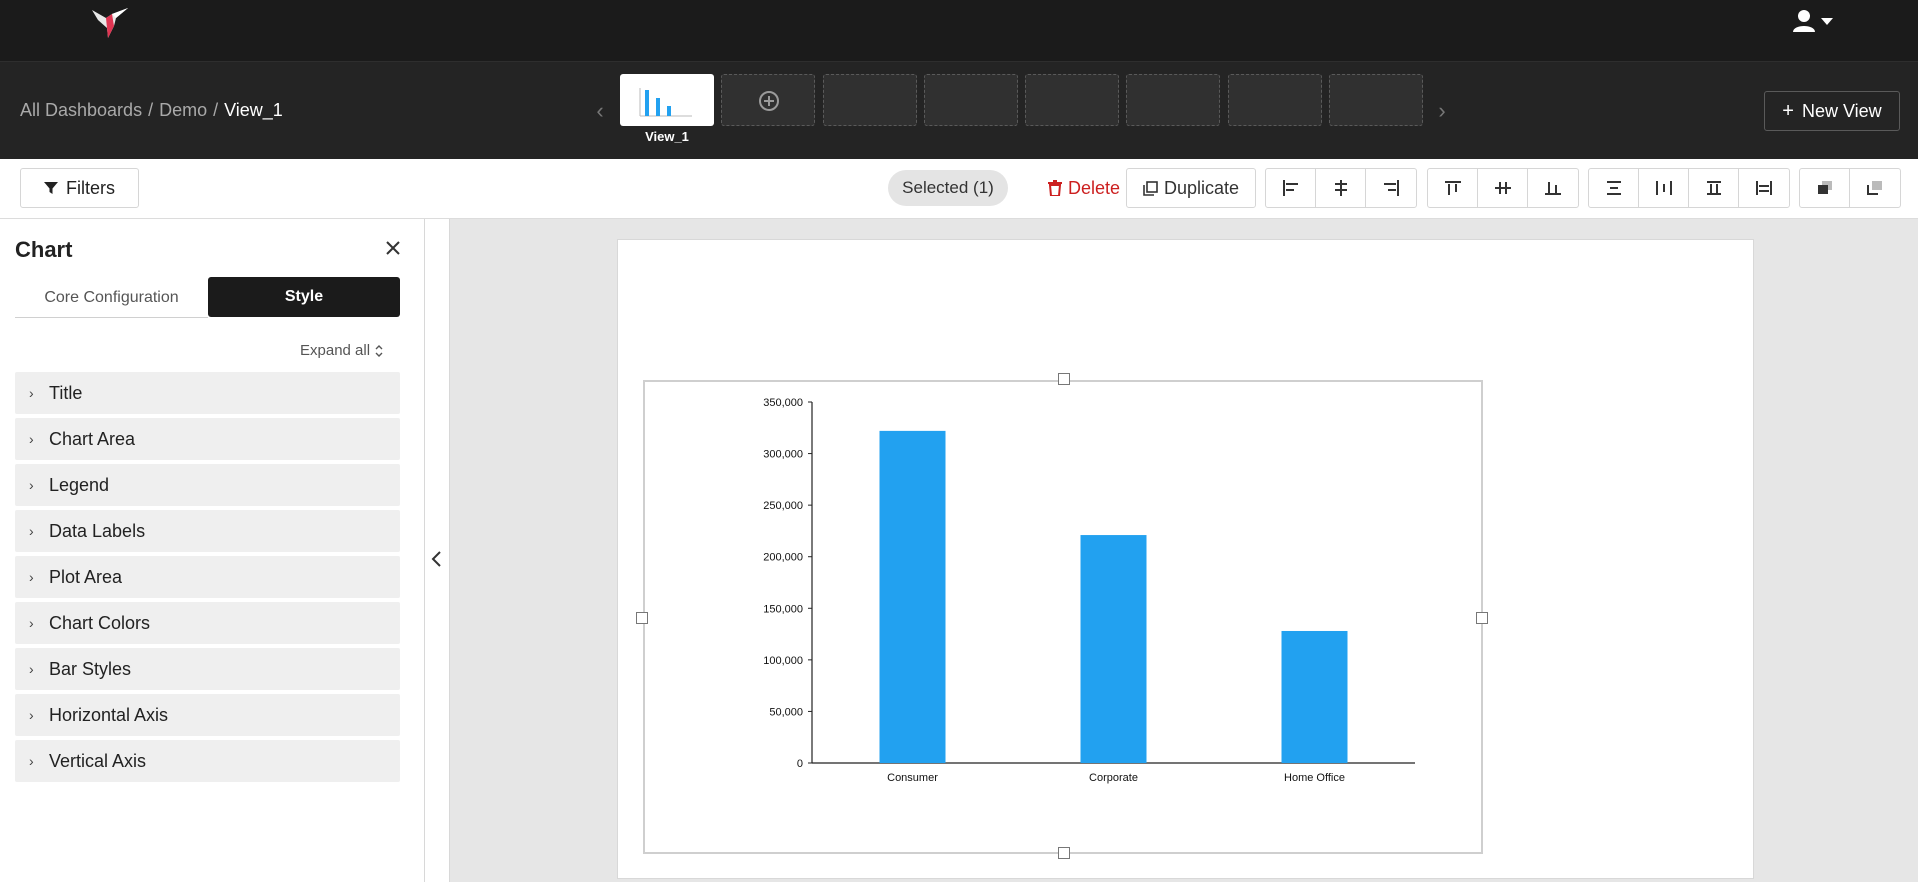 This screenshot has height=882, width=1918. Describe the element at coordinates (44, 249) in the screenshot. I see `panel-title: Chart` at that location.